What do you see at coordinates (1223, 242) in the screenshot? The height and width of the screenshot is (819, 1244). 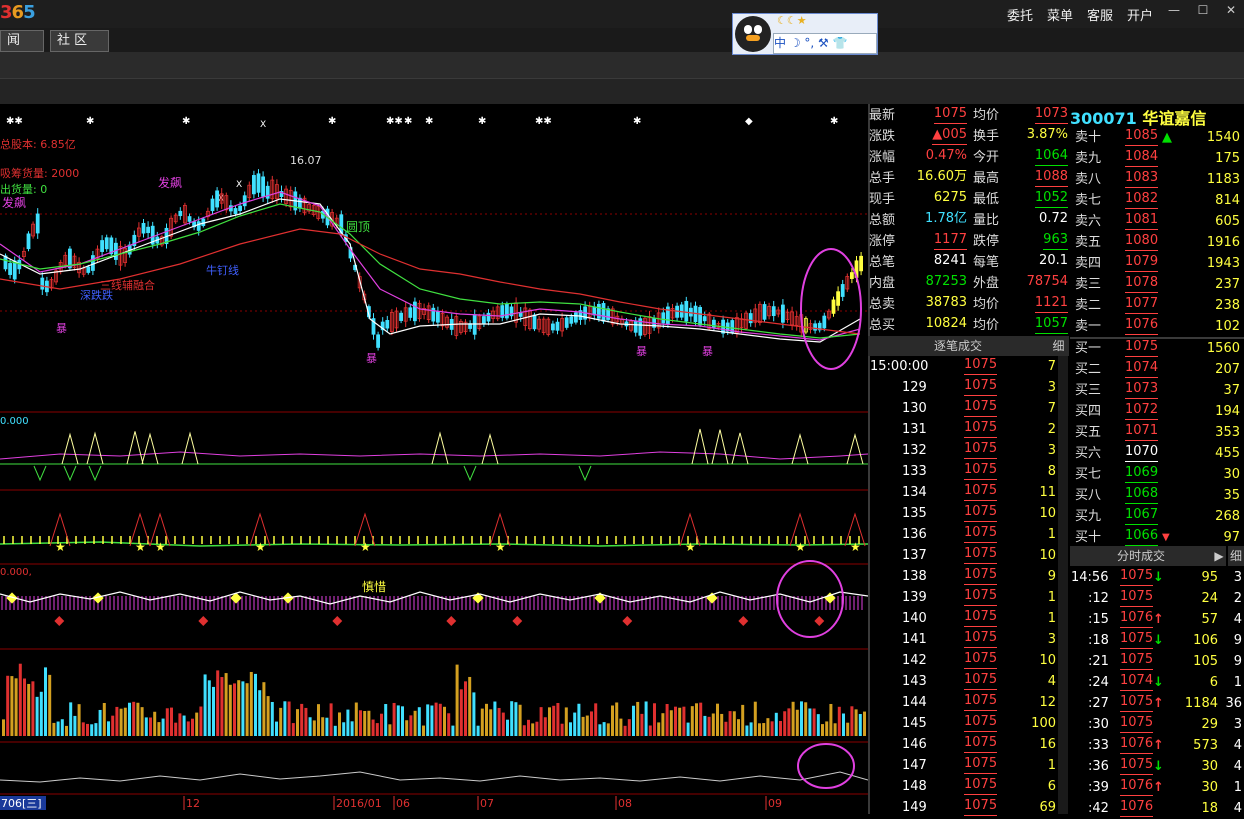 I see `ask-volume: 1916` at bounding box center [1223, 242].